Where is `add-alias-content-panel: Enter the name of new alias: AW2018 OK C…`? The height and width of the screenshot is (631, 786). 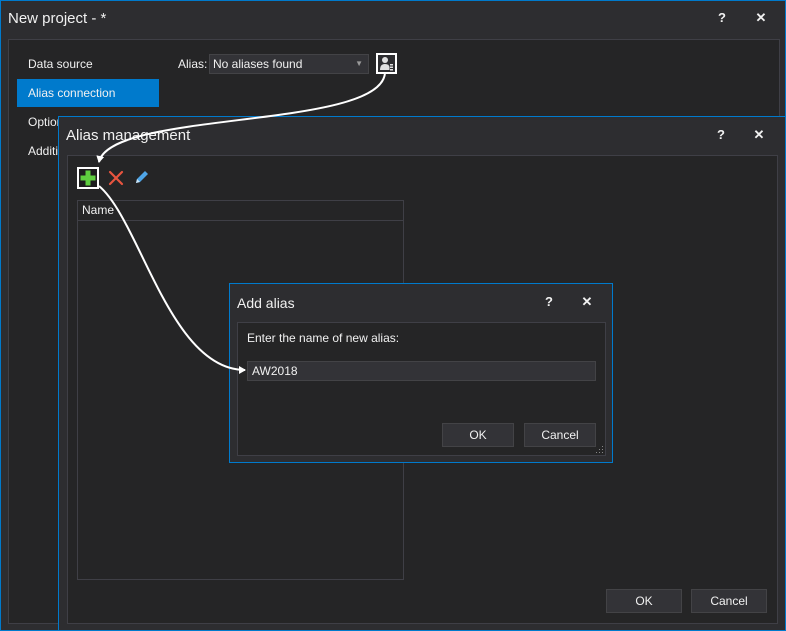 add-alias-content-panel: Enter the name of new alias: AW2018 OK C… is located at coordinates (421, 389).